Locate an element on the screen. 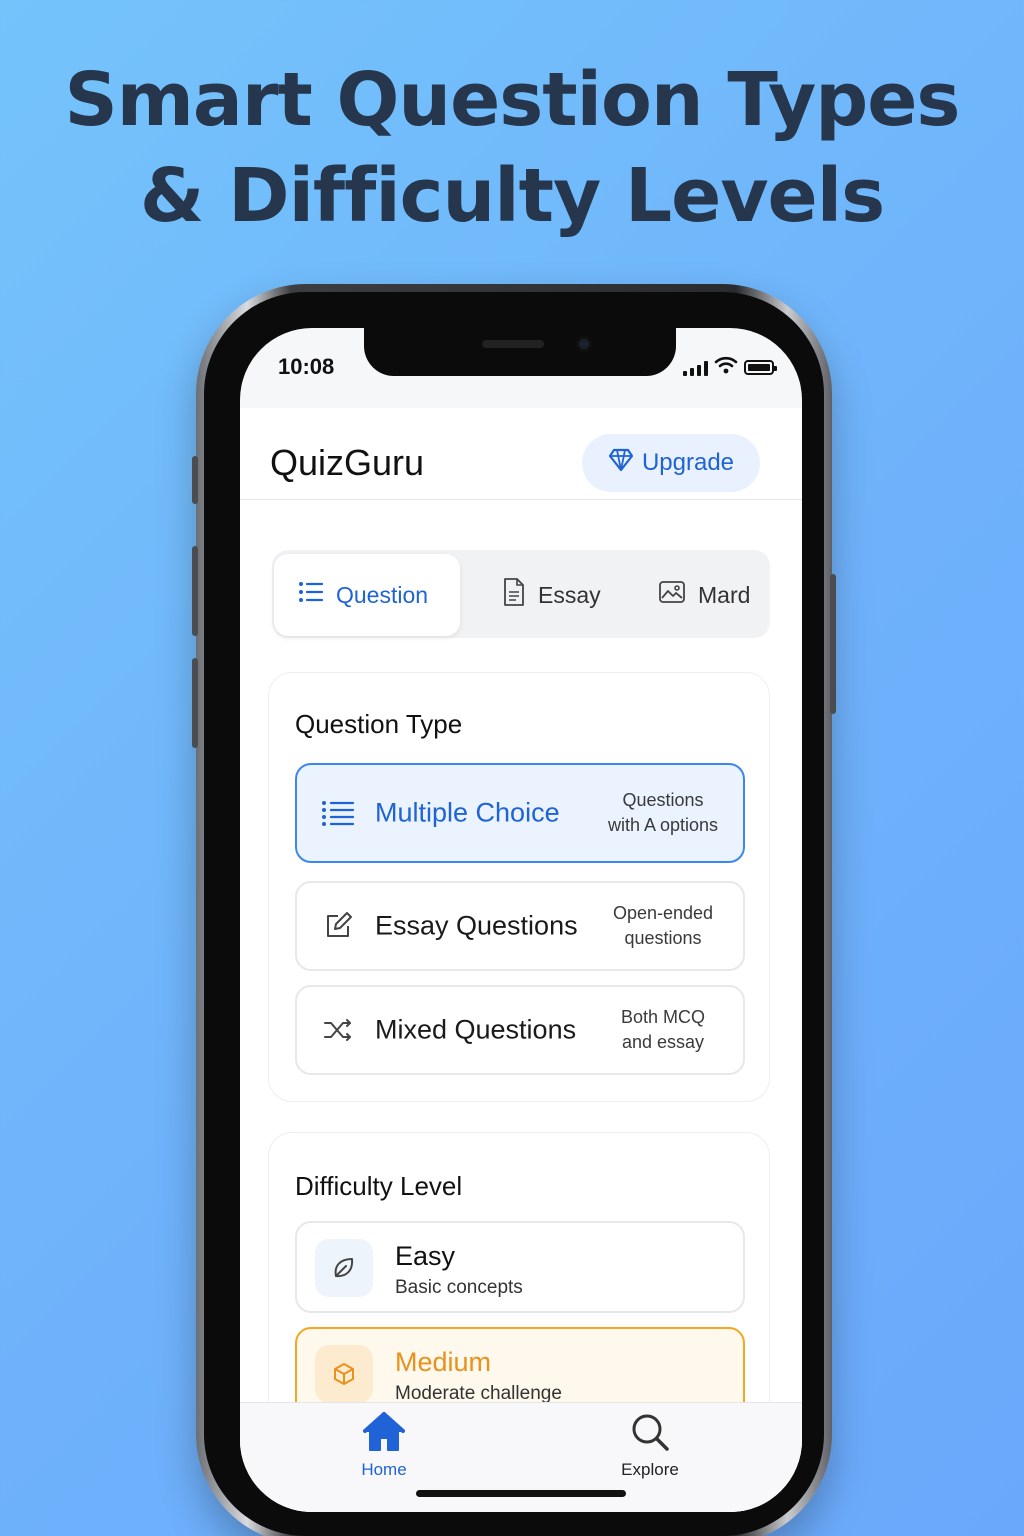 The width and height of the screenshot is (1024, 1536). option-multiple-choice: Multiple Choice Questions with A options is located at coordinates (520, 813).